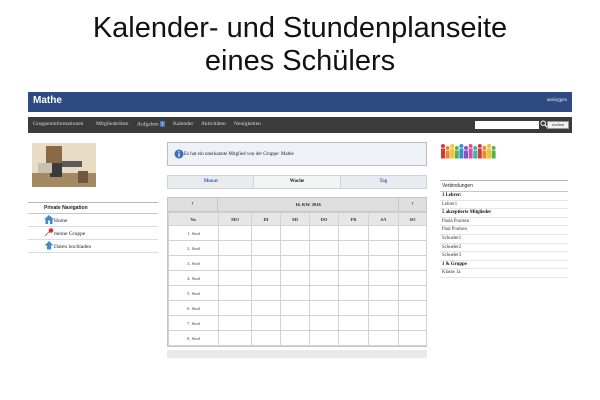 This screenshot has height=400, width=600. I want to click on tab-tag: Tag, so click(382, 182).